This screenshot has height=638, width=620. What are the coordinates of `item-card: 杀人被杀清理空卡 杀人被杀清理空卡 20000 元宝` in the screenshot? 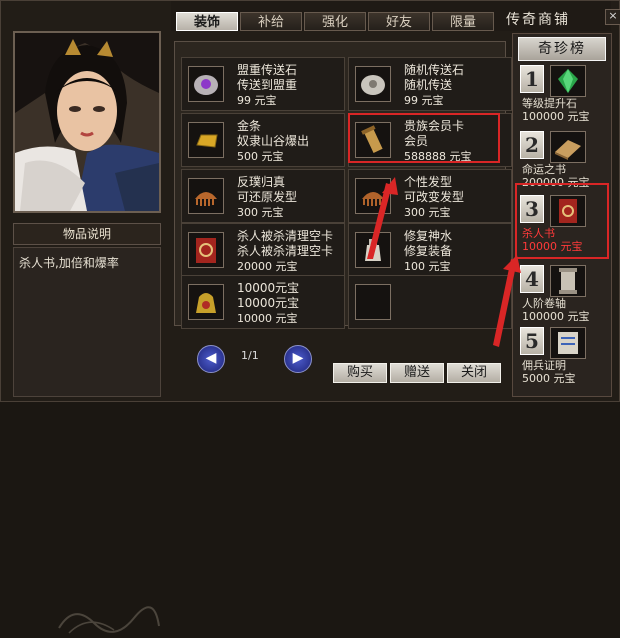 It's located at (263, 250).